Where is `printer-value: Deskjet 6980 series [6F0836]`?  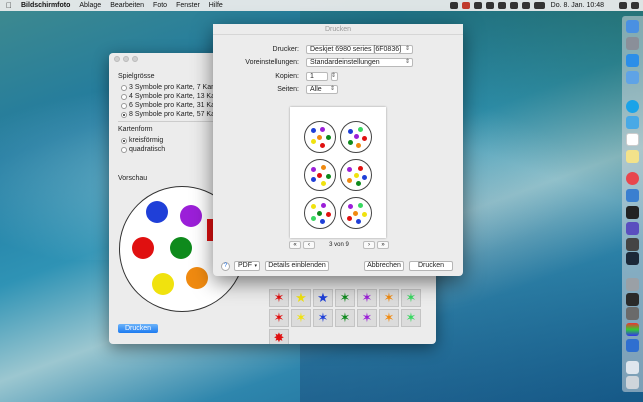
printer-value: Deskjet 6980 series [6F0836] is located at coordinates (356, 49).